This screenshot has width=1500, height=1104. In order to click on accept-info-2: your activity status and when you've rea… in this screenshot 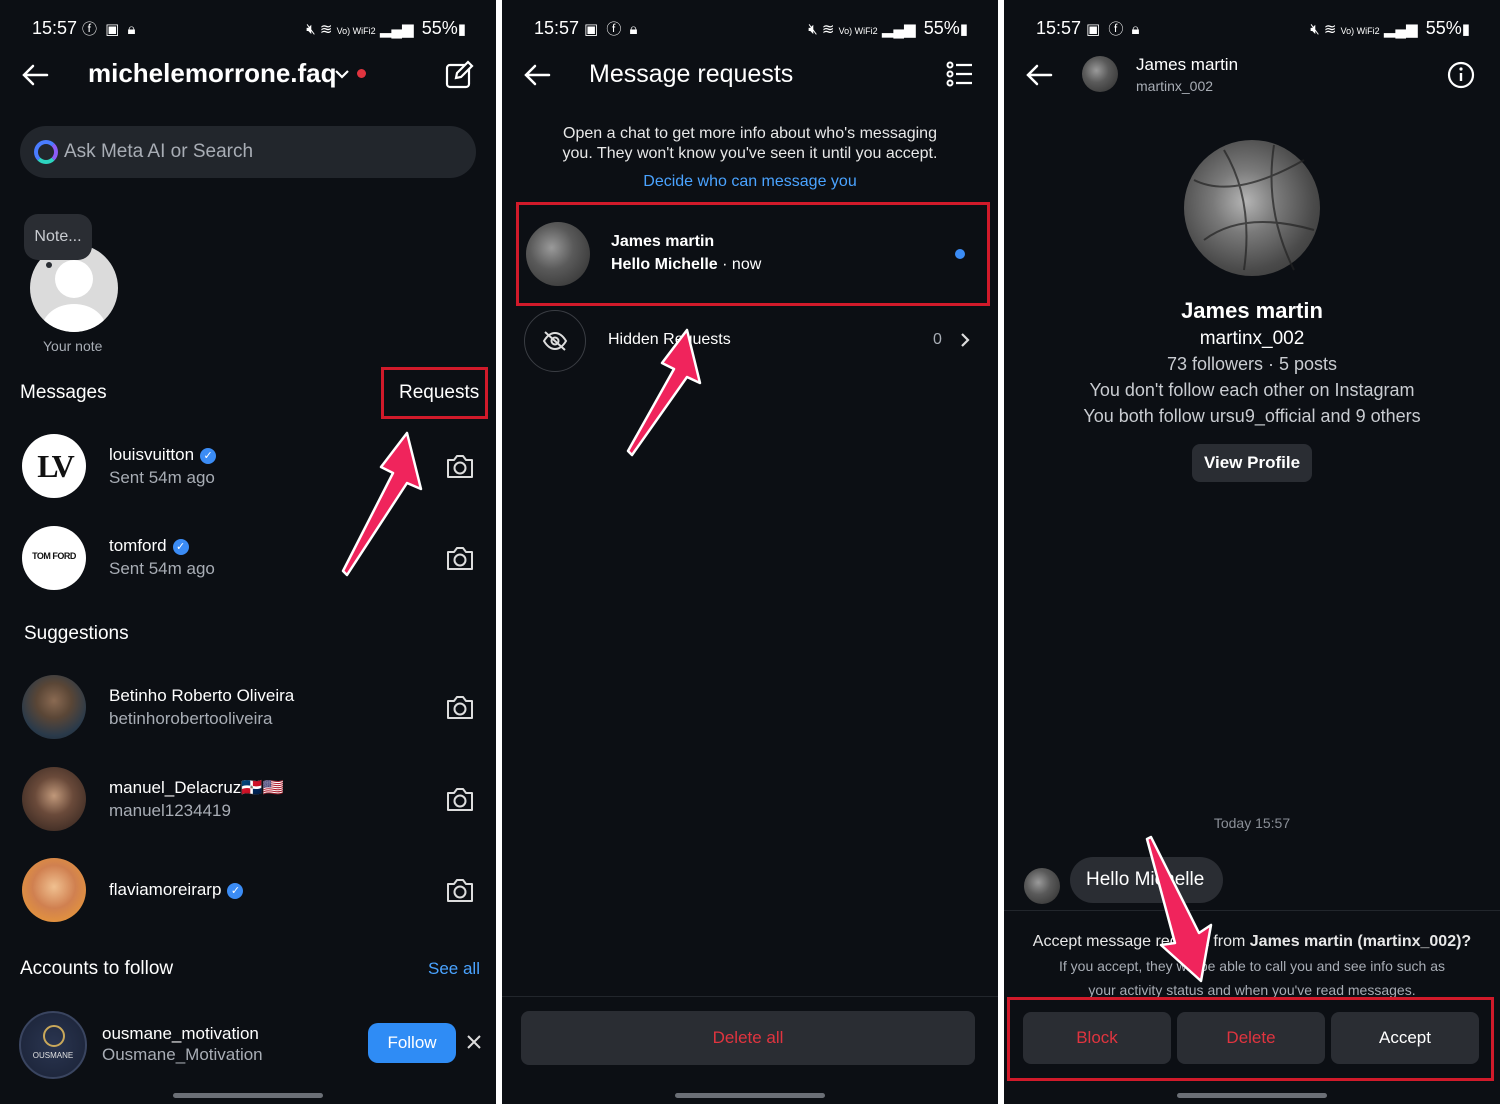, I will do `click(1252, 990)`.